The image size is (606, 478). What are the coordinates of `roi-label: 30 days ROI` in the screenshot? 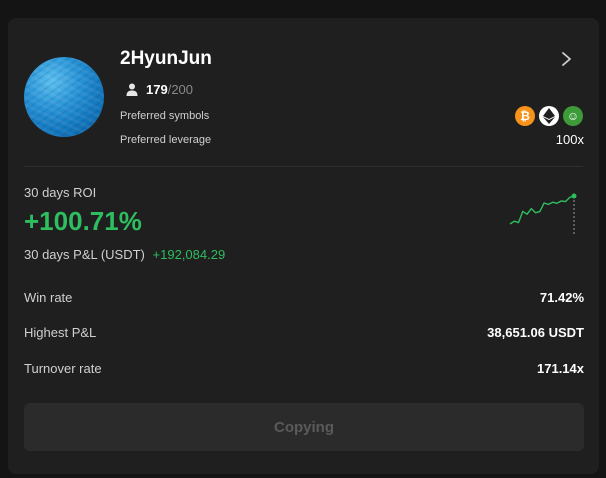 It's located at (60, 192).